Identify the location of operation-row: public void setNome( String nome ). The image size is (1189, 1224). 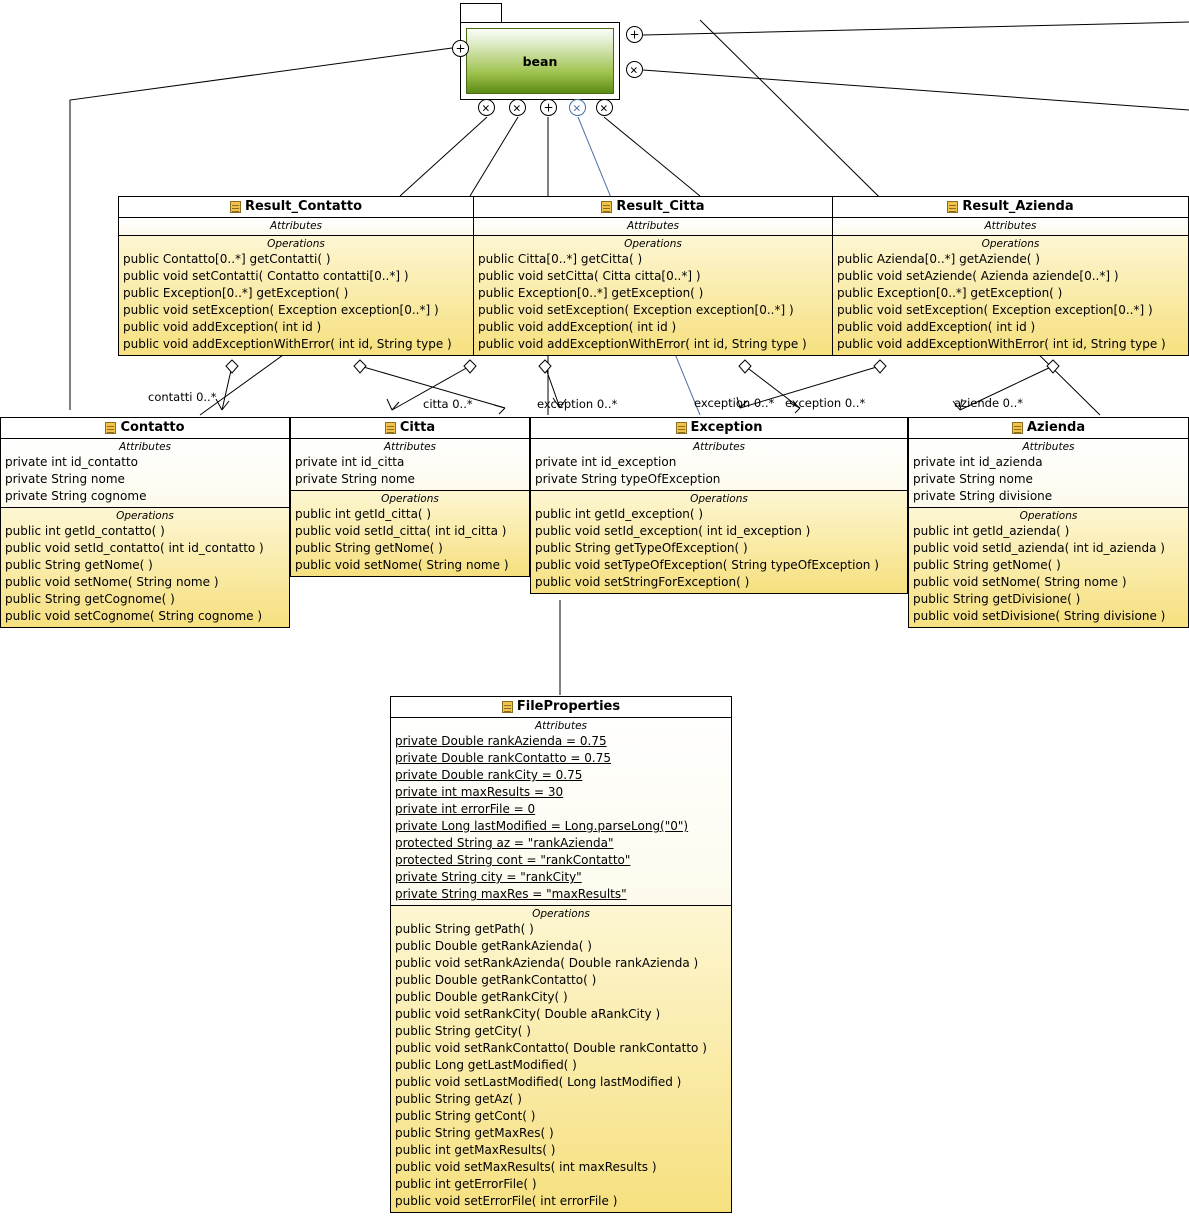
(402, 565).